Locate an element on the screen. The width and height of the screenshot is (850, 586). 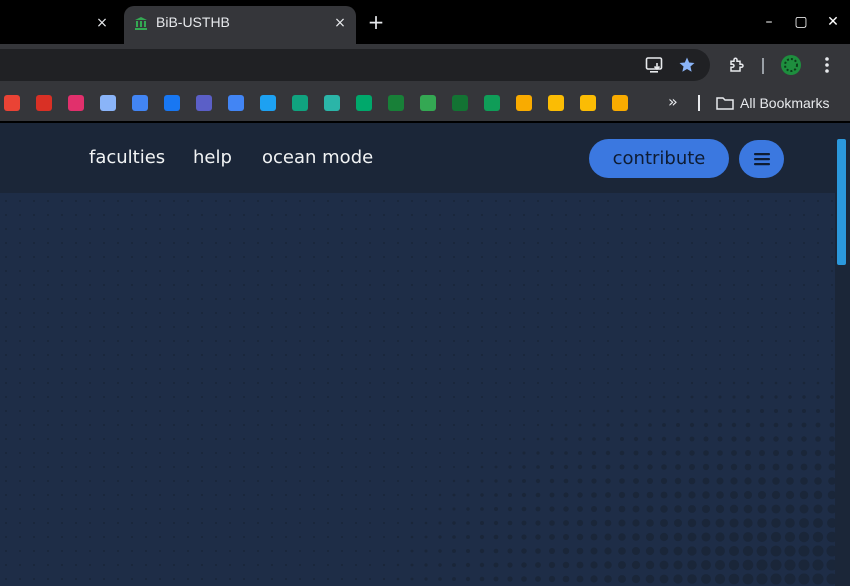
pinwheel-icon is located at coordinates (12, 103).